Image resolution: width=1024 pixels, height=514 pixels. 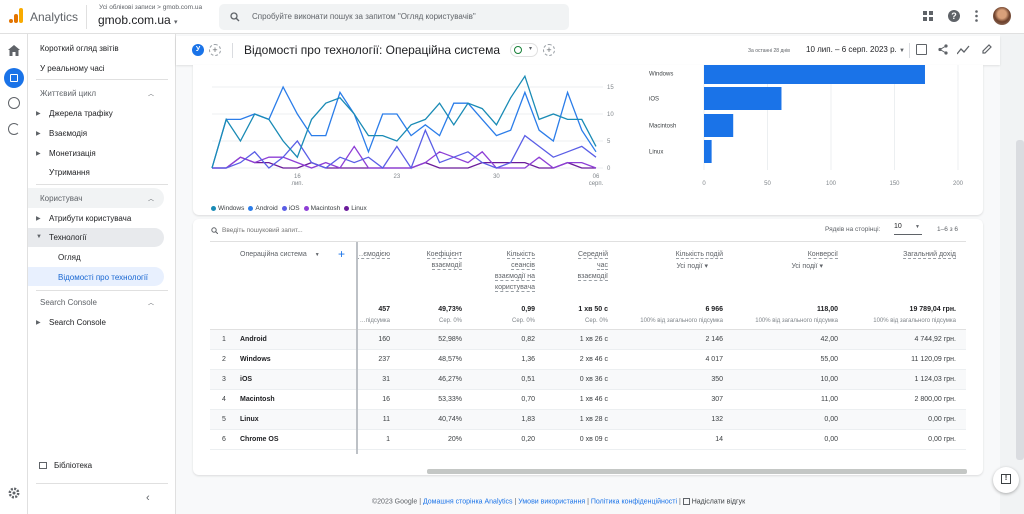 I want to click on column-header-line: Кількість подій, so click(x=678, y=254).